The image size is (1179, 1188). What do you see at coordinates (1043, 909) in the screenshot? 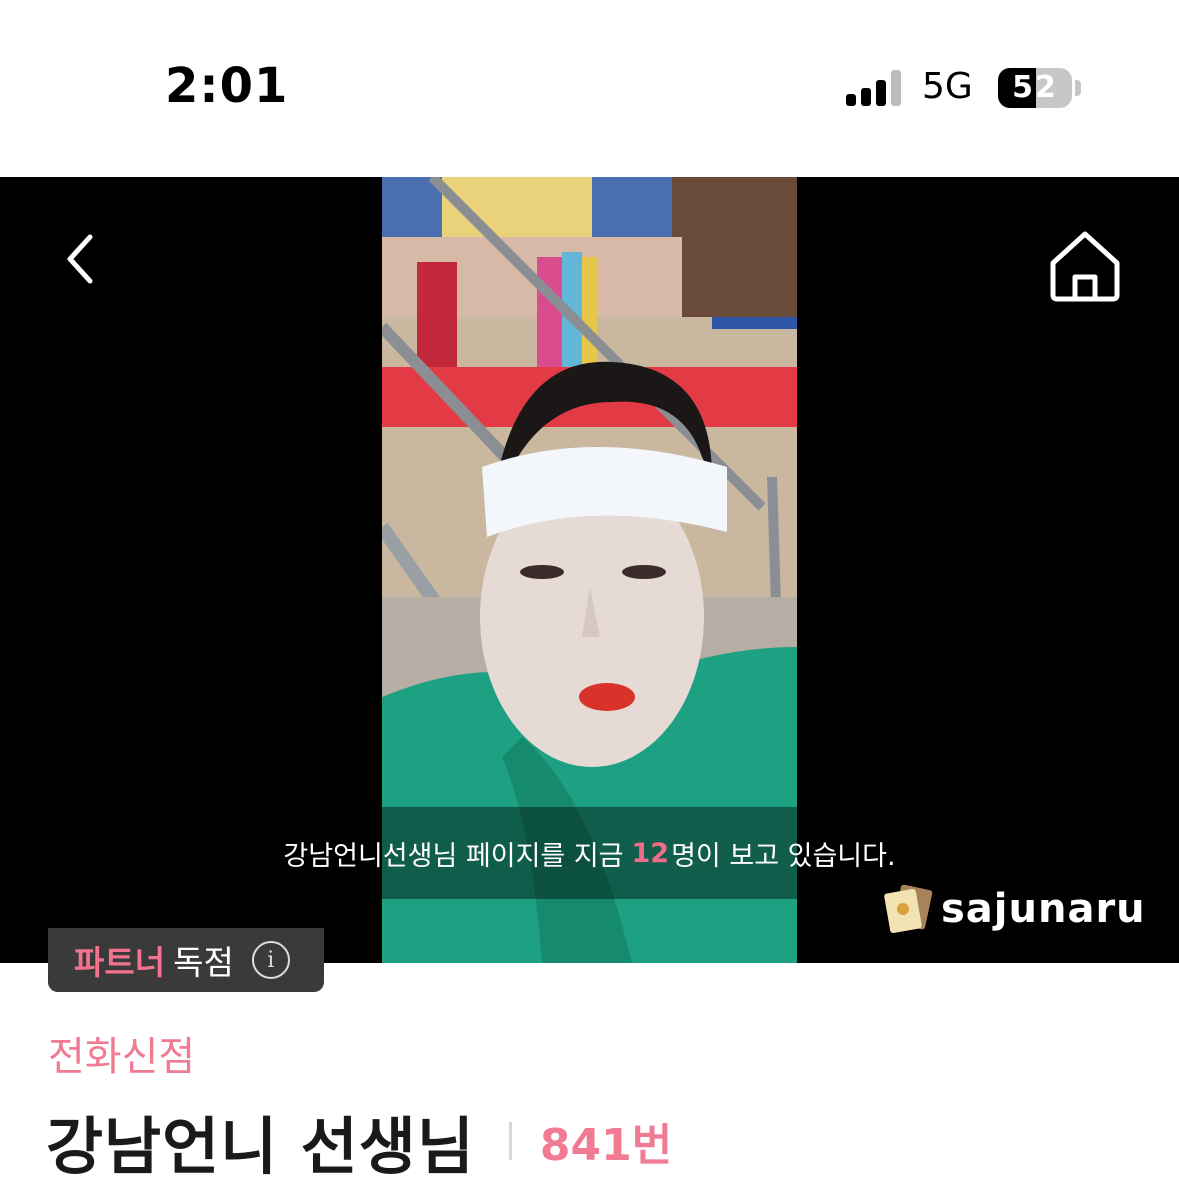
I see `logo-text: sajunaru` at bounding box center [1043, 909].